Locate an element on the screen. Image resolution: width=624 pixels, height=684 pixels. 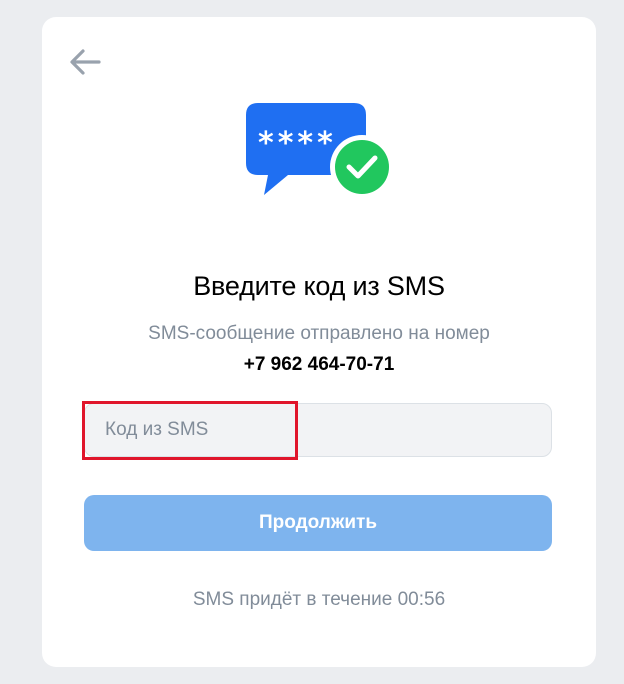
resend-timer: SMS придёт в течение 00:56 is located at coordinates (319, 599).